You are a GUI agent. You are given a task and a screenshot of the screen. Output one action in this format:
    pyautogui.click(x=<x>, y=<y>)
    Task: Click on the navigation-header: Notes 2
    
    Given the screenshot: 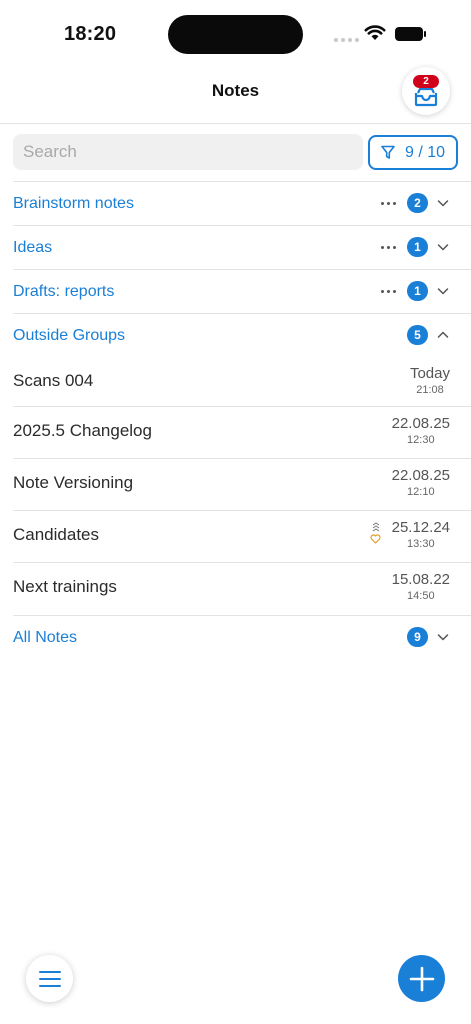 What is the action you would take?
    pyautogui.click(x=235, y=94)
    